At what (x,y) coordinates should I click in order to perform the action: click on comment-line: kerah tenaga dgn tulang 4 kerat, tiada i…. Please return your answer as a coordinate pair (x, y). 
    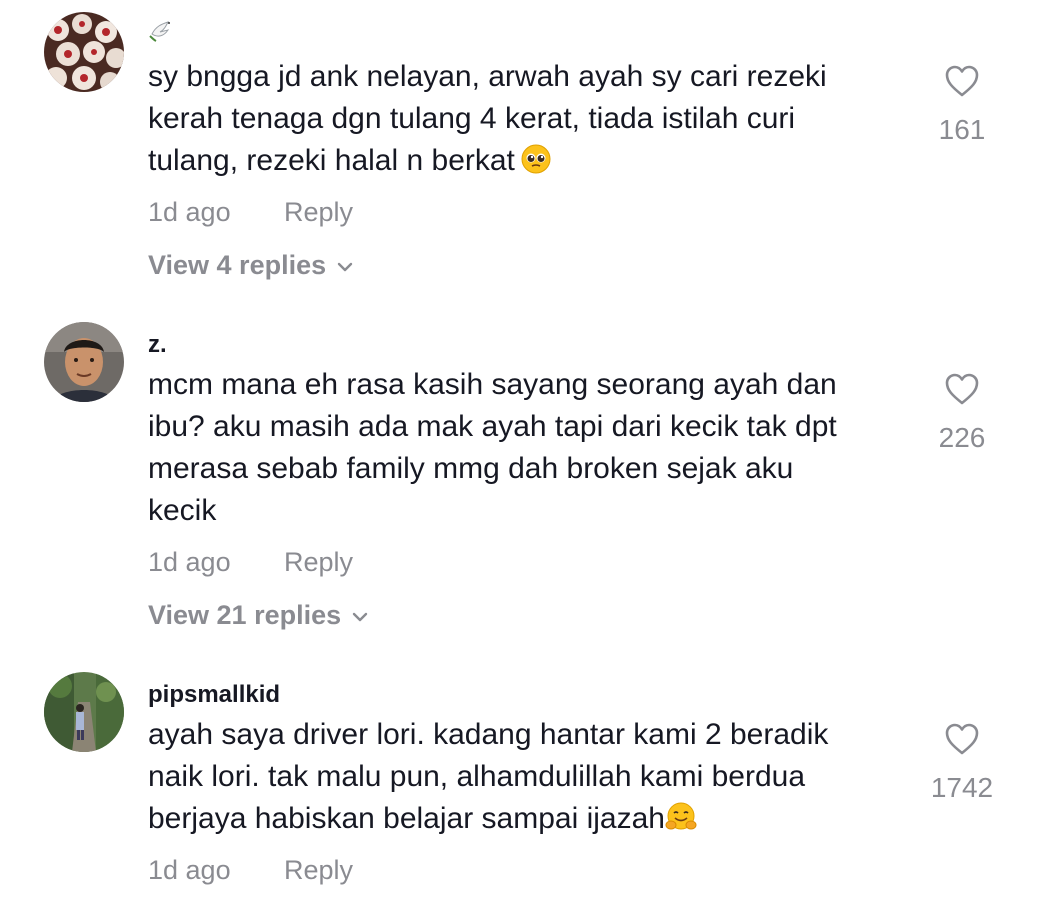
    Looking at the image, I should click on (472, 118).